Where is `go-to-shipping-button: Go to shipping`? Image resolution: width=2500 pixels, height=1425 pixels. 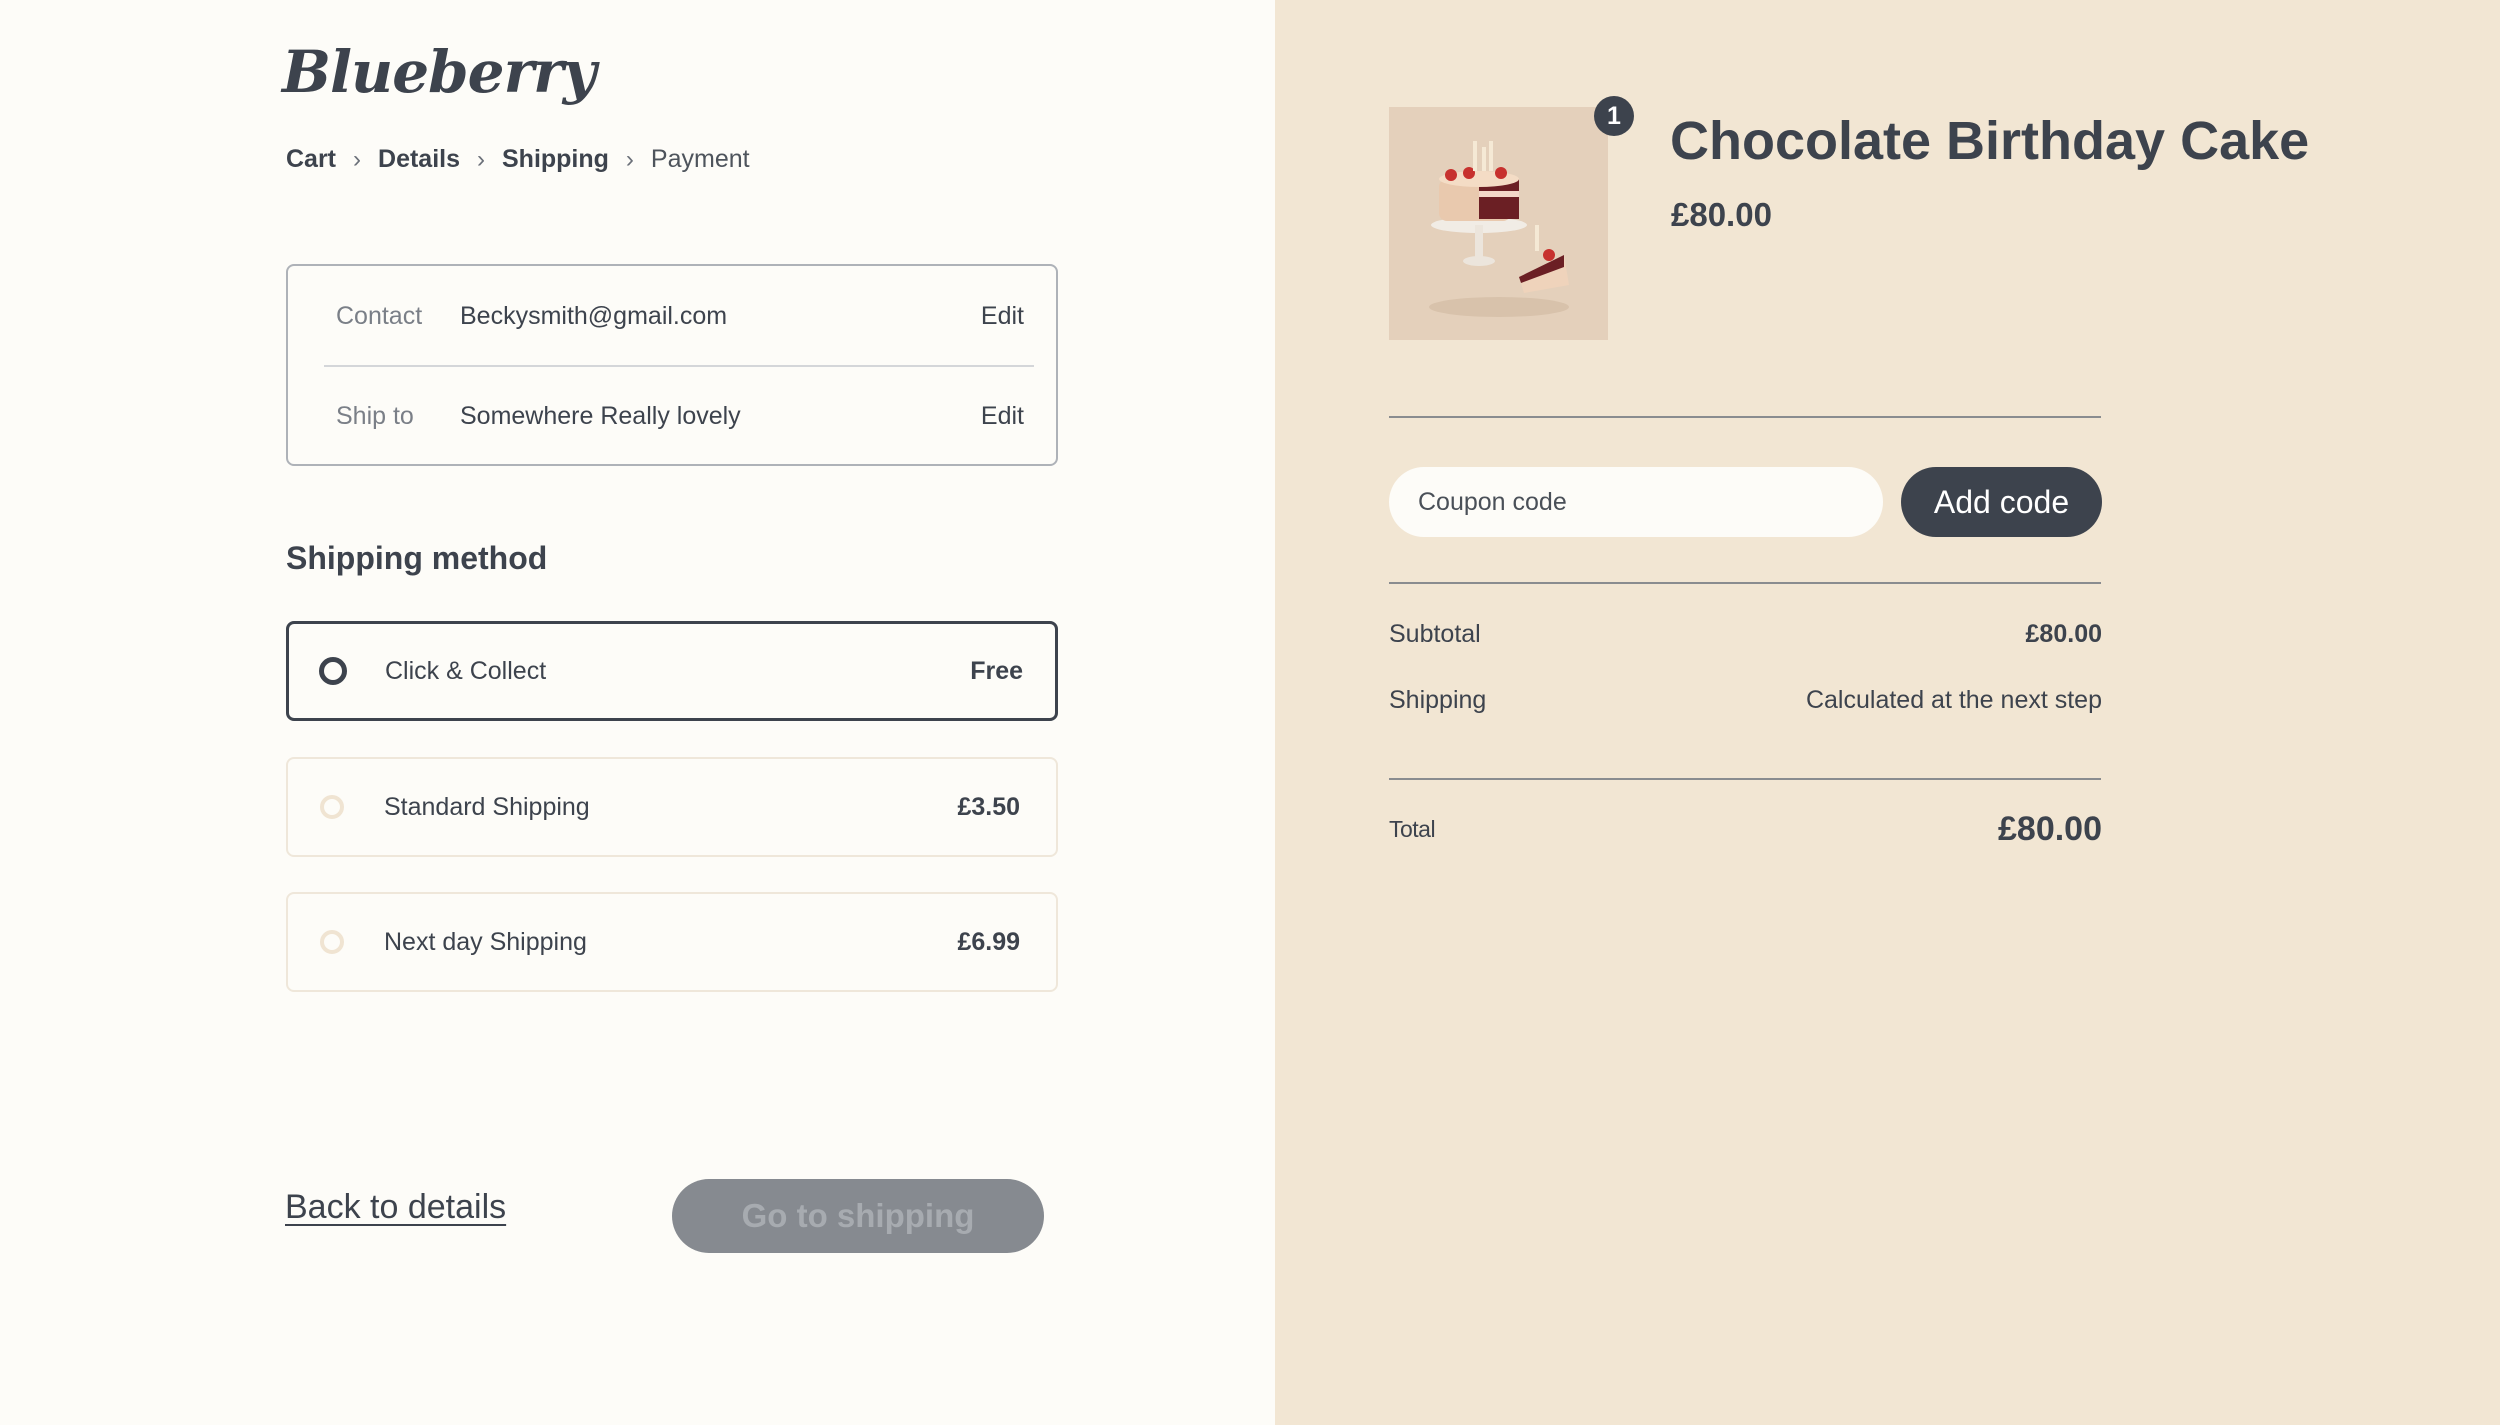
go-to-shipping-button: Go to shipping is located at coordinates (858, 1216).